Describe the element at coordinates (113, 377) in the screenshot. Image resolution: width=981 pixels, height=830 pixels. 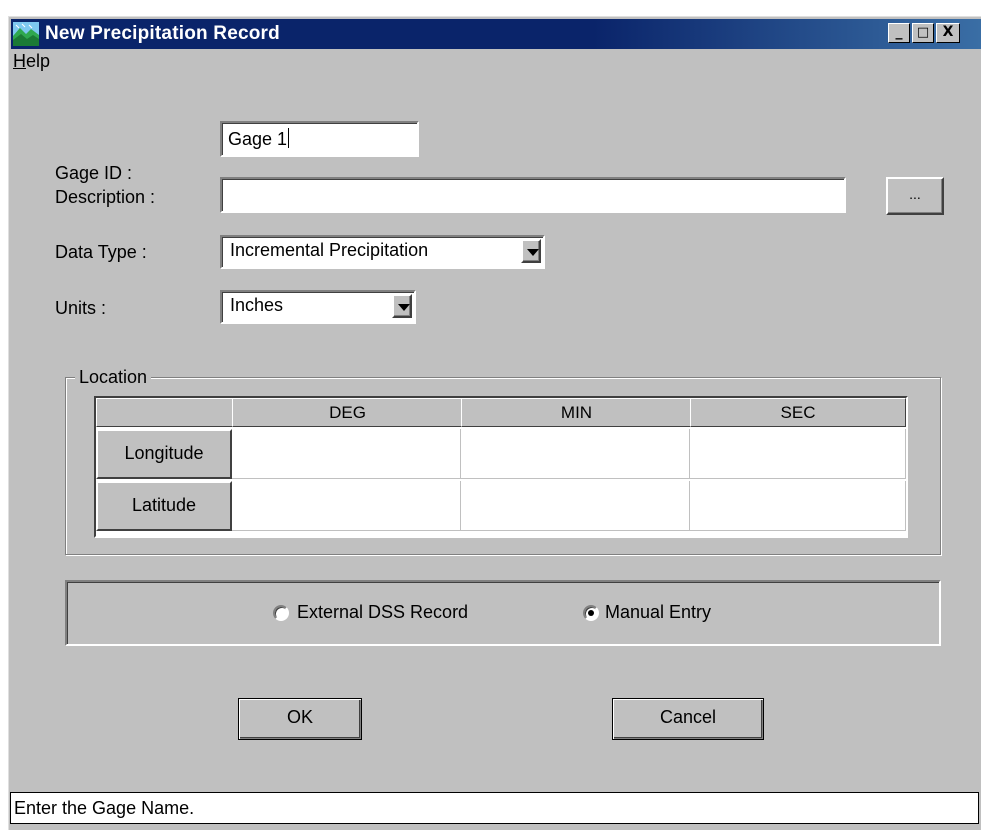
I see `location-group-title: Location` at that location.